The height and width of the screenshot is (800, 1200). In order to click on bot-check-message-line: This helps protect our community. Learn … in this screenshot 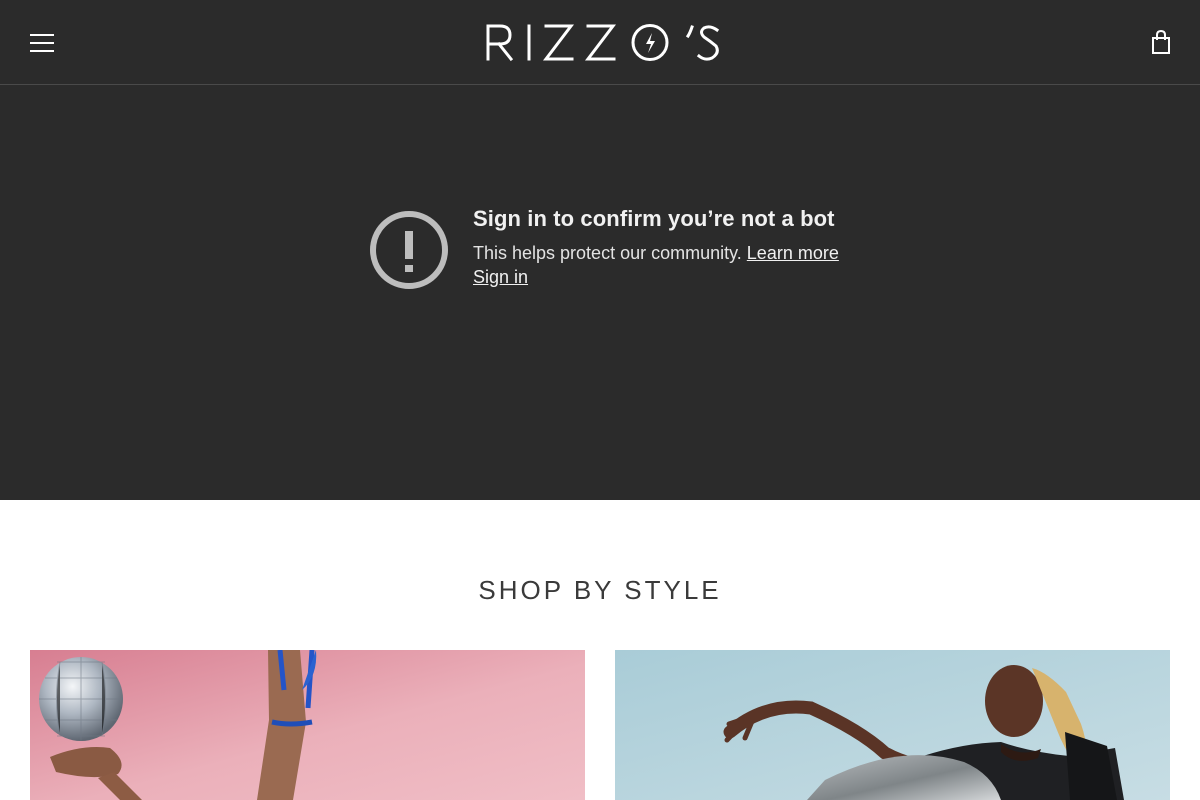, I will do `click(656, 253)`.